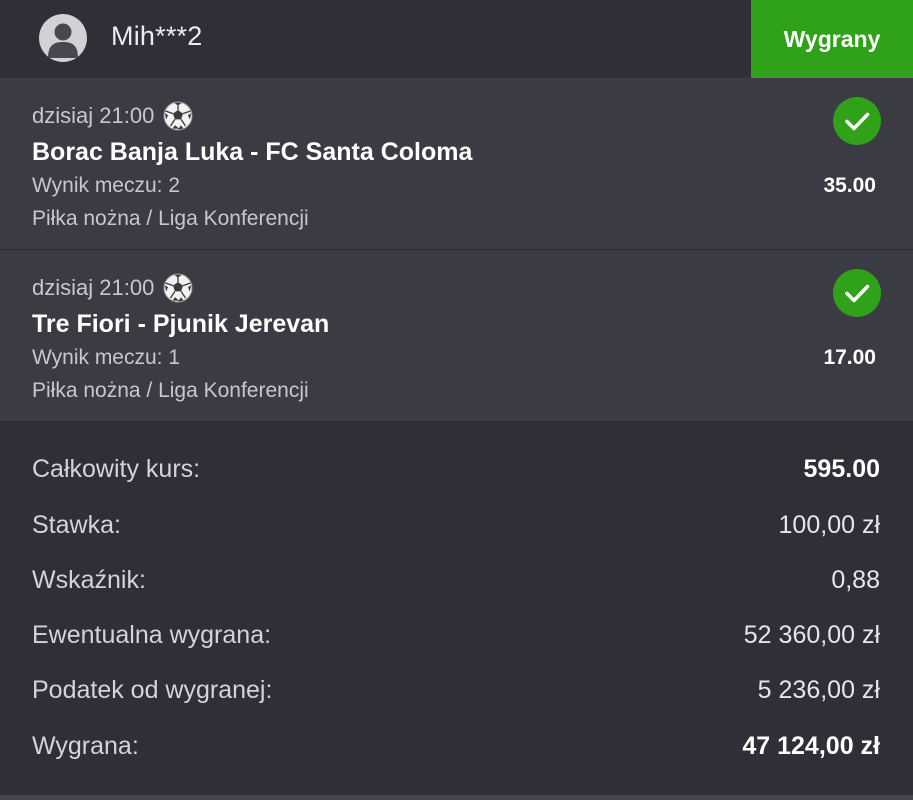 This screenshot has width=913, height=800. I want to click on stake-value: 100,00 zł, so click(829, 525).